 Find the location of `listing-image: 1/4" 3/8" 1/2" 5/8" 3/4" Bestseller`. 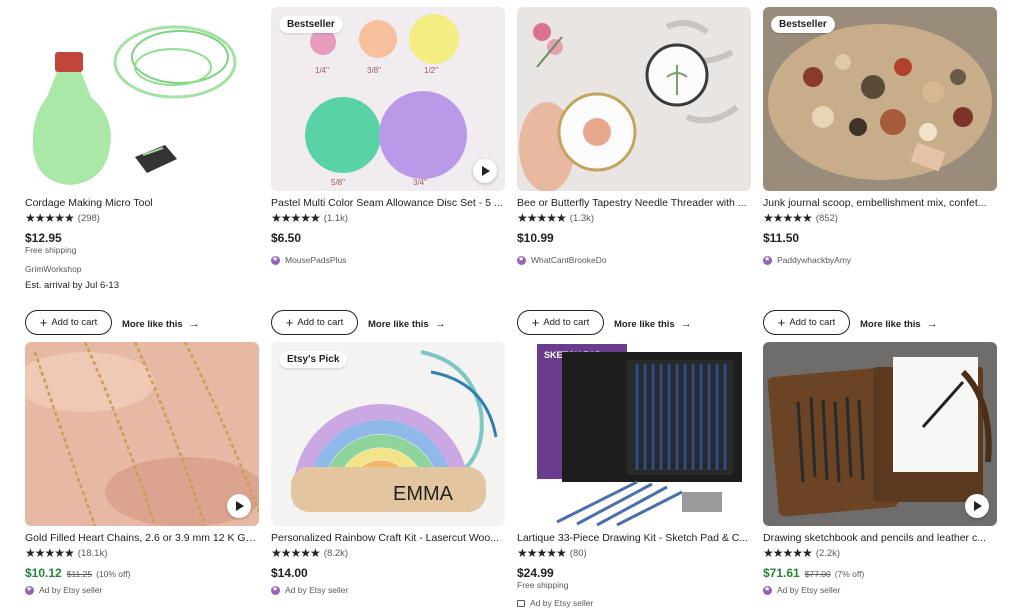

listing-image: 1/4" 3/8" 1/2" 5/8" 3/4" Bestseller is located at coordinates (388, 99).